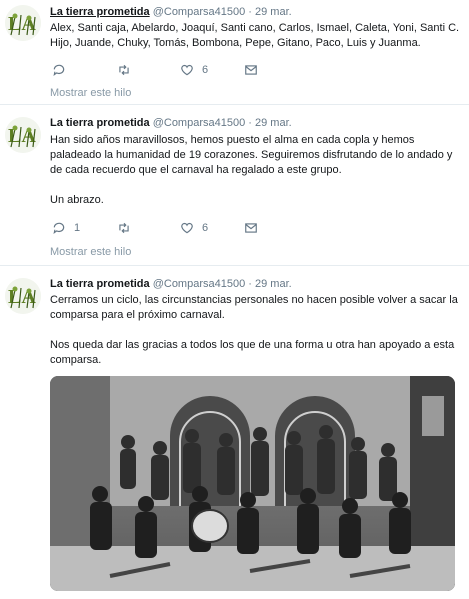 The image size is (469, 599). I want to click on tweet-paragraph: Un abrazo., so click(77, 200).